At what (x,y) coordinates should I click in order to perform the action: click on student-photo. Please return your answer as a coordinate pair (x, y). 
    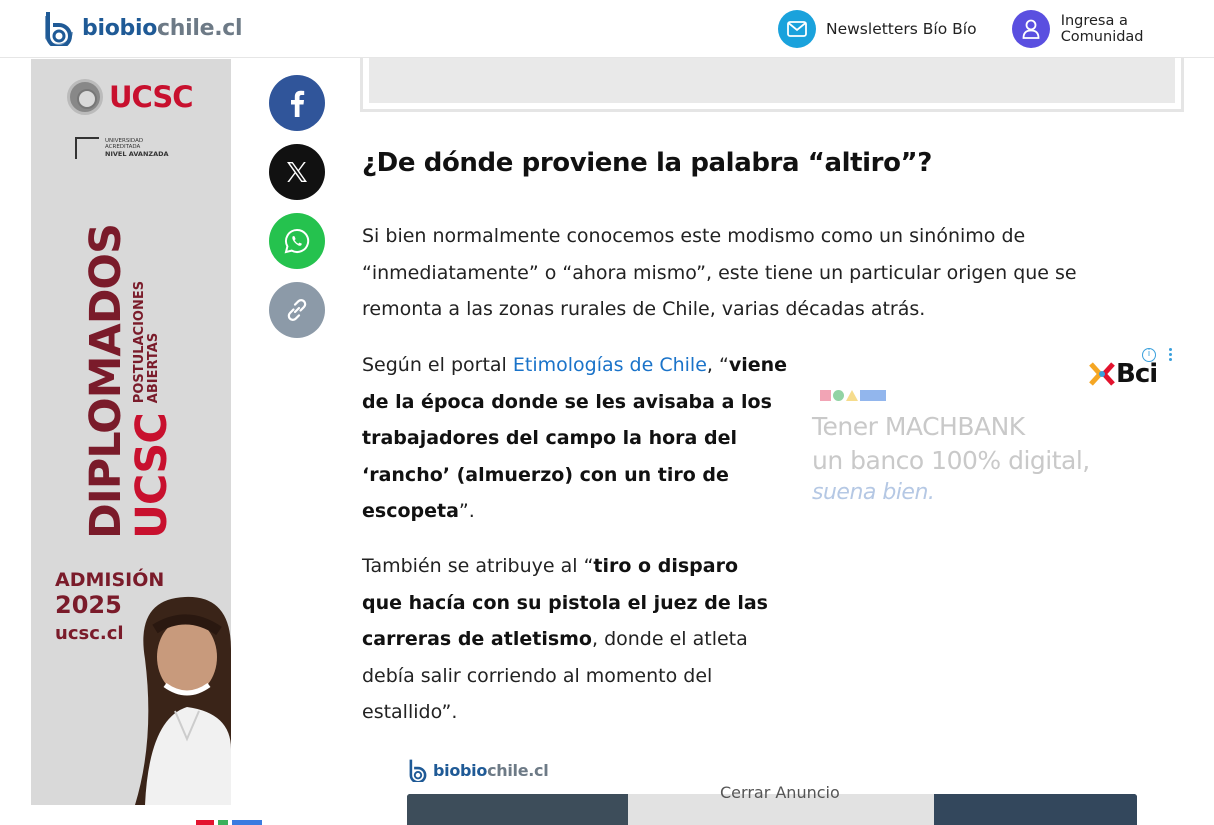
    Looking at the image, I should click on (183, 700).